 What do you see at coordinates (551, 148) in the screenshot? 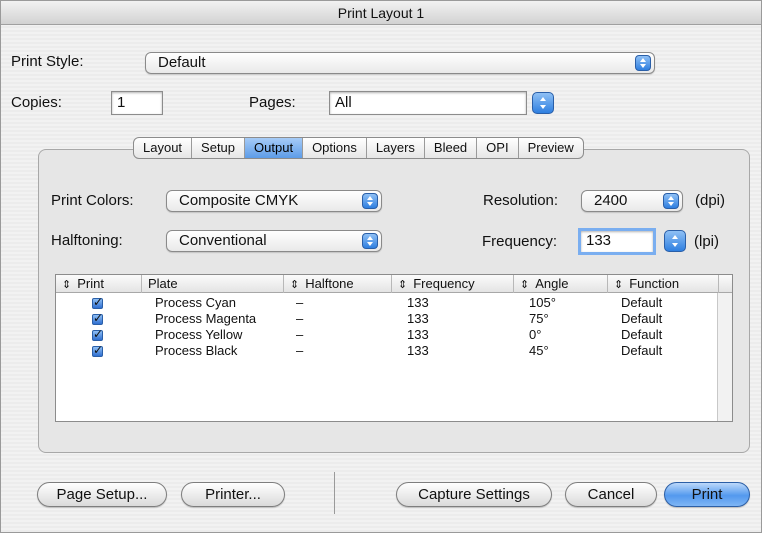
I see `tab-preview: Preview` at bounding box center [551, 148].